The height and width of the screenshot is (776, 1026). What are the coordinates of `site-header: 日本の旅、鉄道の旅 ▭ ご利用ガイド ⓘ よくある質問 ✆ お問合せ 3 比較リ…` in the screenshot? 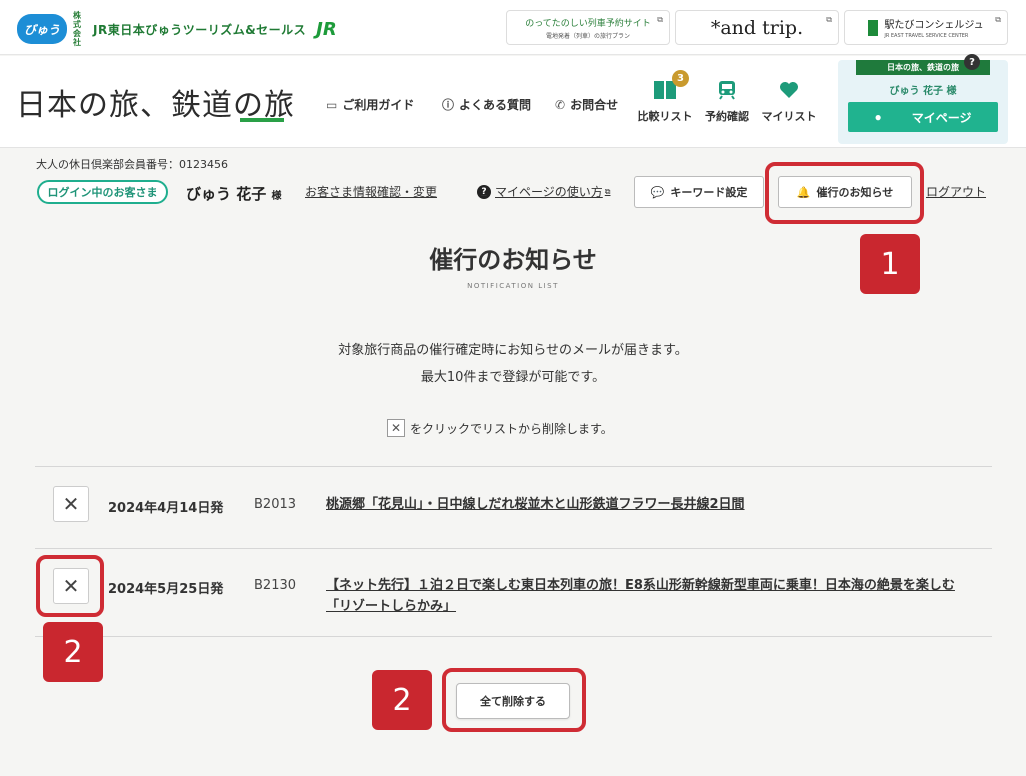 It's located at (513, 101).